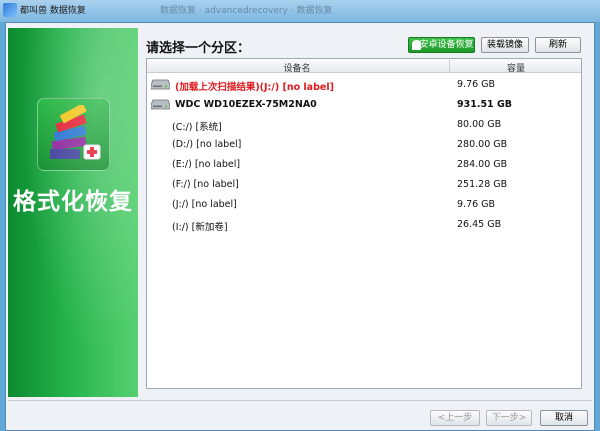 The width and height of the screenshot is (600, 431). What do you see at coordinates (197, 127) in the screenshot?
I see `device-name: (C:/) [系统]` at bounding box center [197, 127].